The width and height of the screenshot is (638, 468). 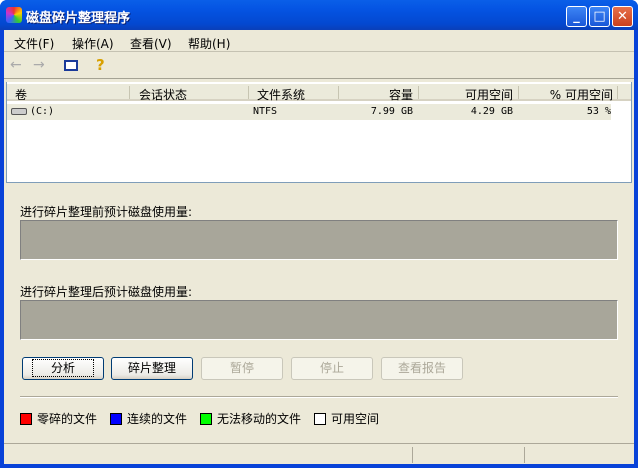 What do you see at coordinates (26, 419) in the screenshot?
I see `red-swatch` at bounding box center [26, 419].